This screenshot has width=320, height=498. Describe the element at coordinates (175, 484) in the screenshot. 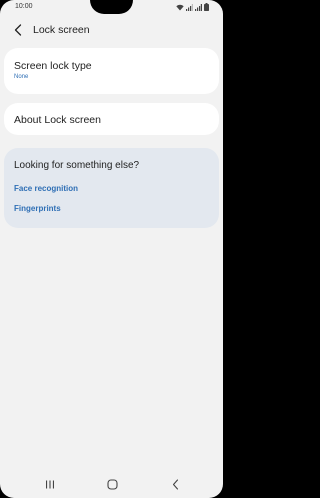

I see `back-icon` at that location.